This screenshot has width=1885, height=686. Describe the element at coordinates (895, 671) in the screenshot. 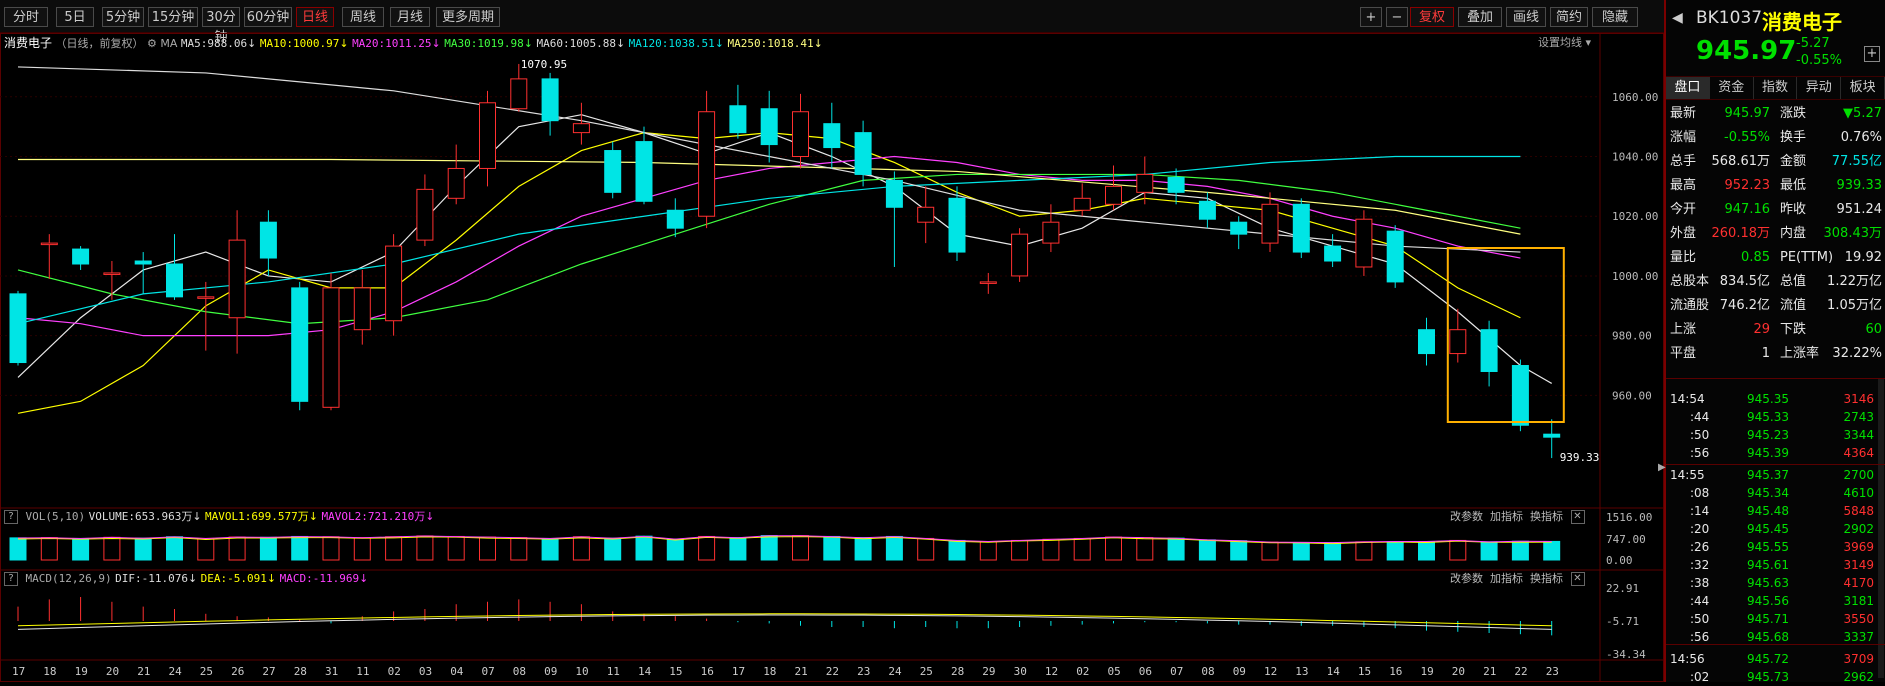

I see `date-tick-label: 24` at that location.